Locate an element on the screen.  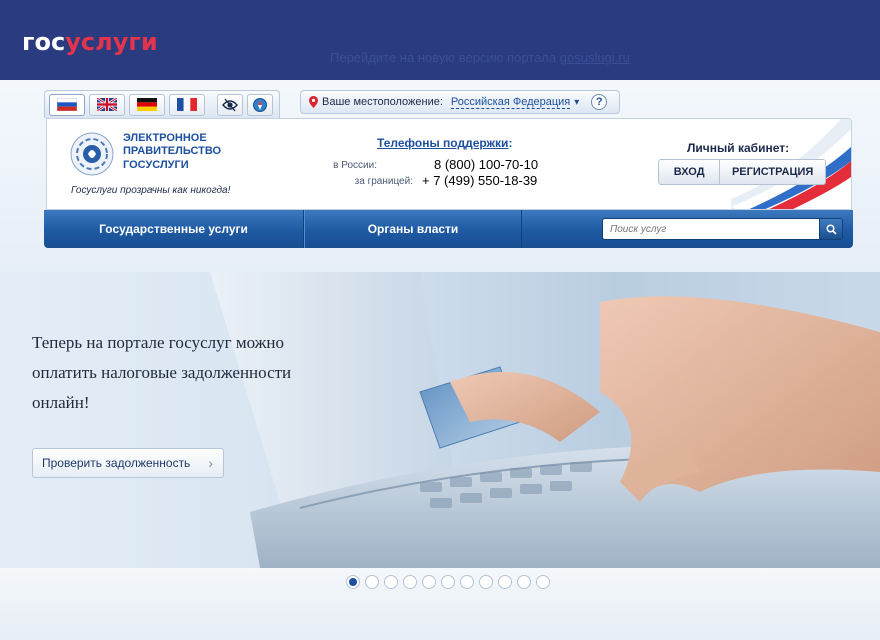
gosuslugi-logo: госуслуги is located at coordinates (90, 42).